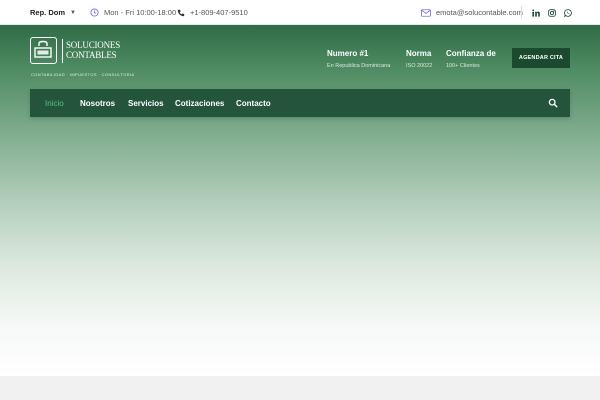 The image size is (600, 400). Describe the element at coordinates (219, 12) in the screenshot. I see `phone-text: +1-809-407-9510` at that location.